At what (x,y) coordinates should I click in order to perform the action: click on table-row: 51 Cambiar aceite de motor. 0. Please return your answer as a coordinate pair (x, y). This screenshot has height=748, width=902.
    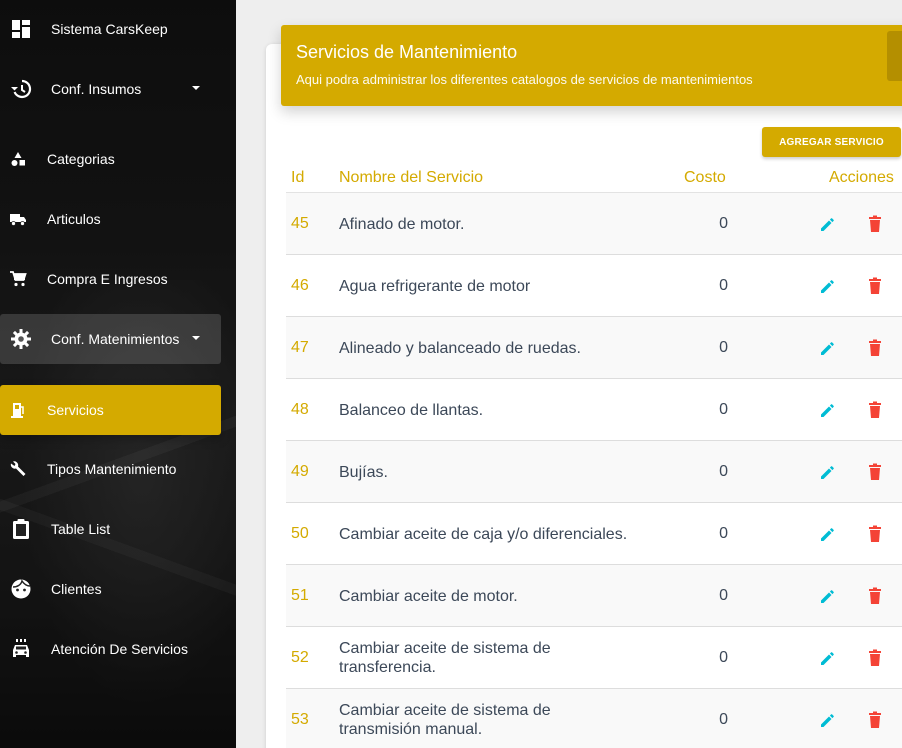
    Looking at the image, I should click on (594, 596).